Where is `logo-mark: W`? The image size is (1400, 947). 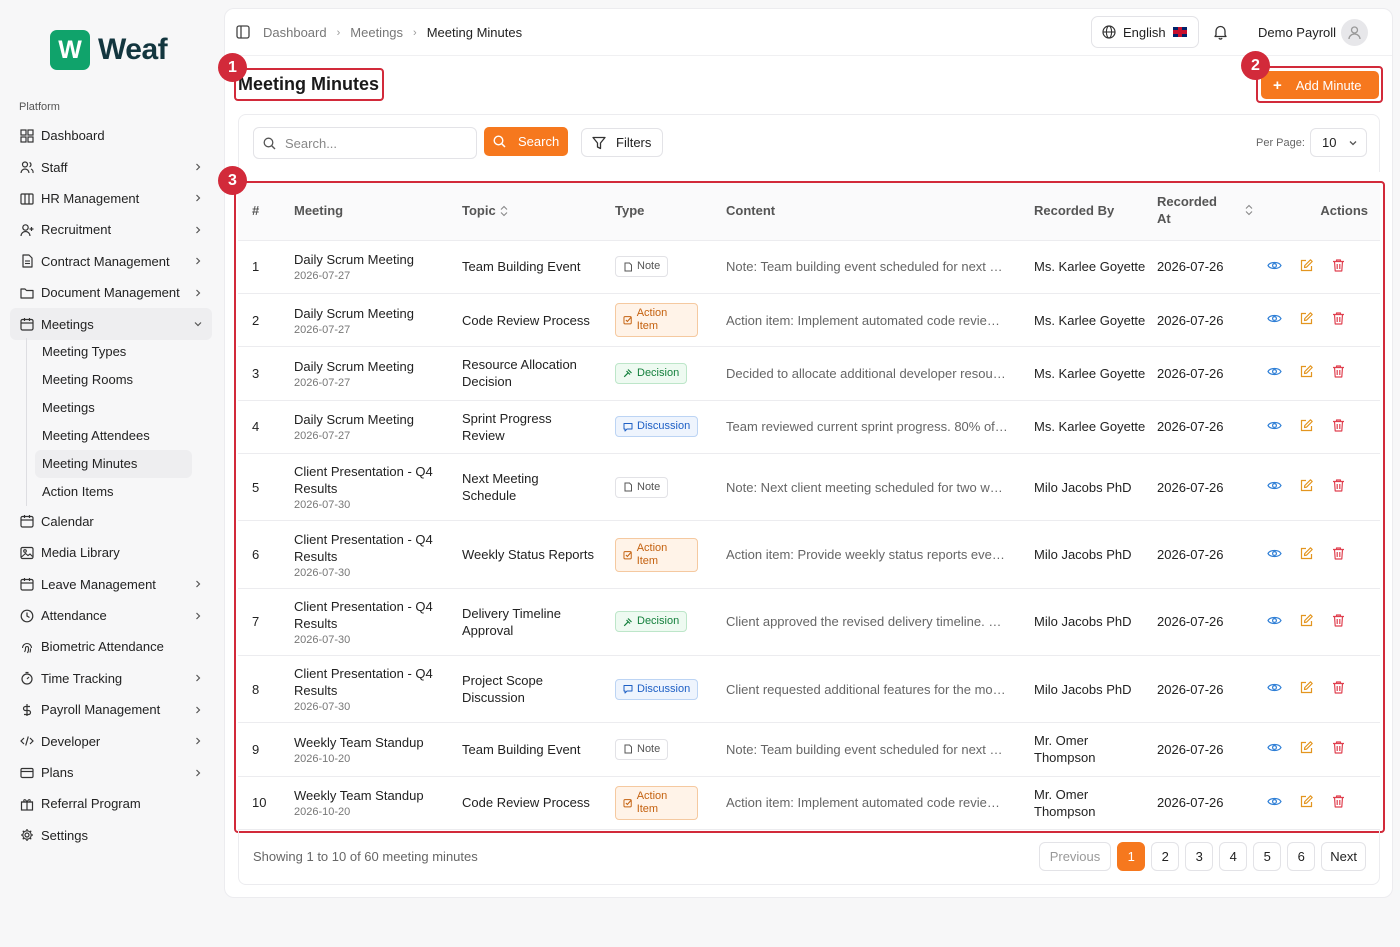 logo-mark: W is located at coordinates (70, 50).